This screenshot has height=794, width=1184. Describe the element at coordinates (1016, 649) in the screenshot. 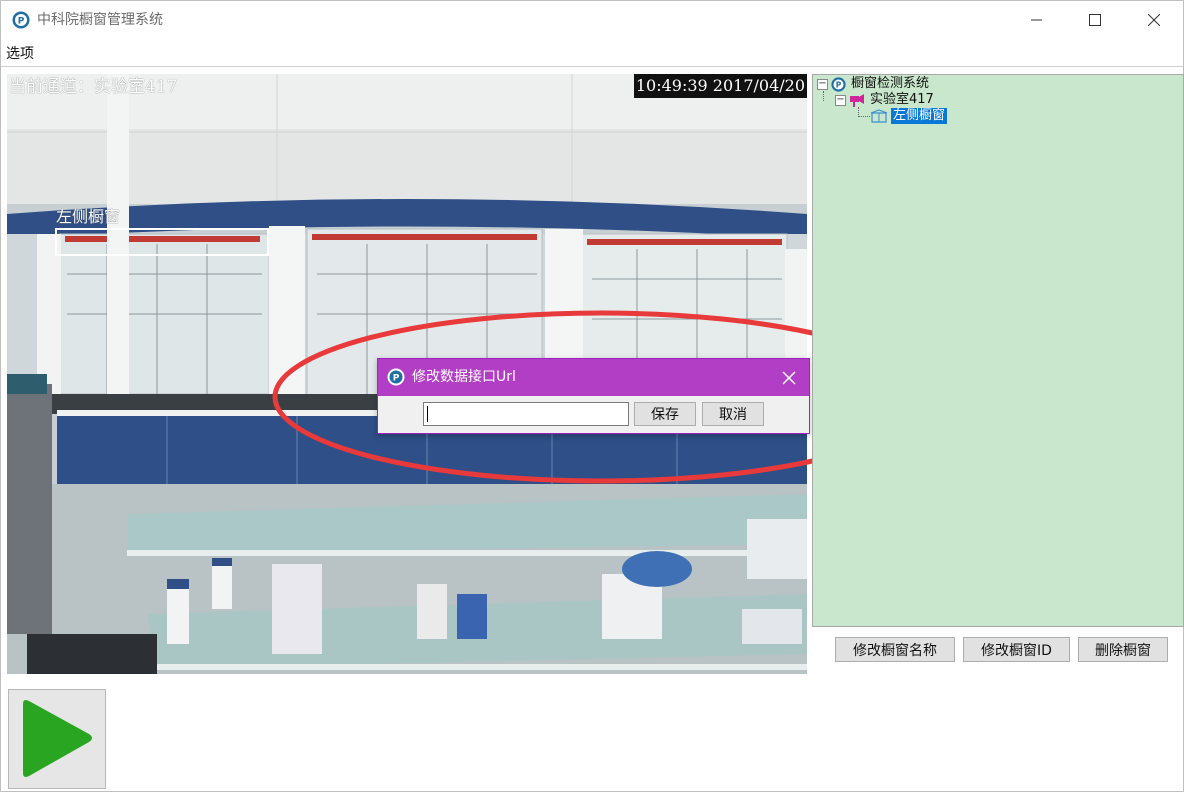

I see `modify-id-button: 修改橱窗ID` at that location.